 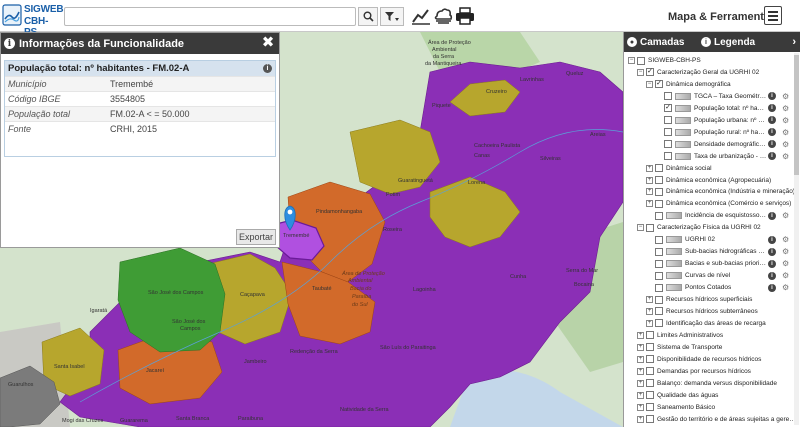 I want to click on search-filter-button, so click(x=392, y=16).